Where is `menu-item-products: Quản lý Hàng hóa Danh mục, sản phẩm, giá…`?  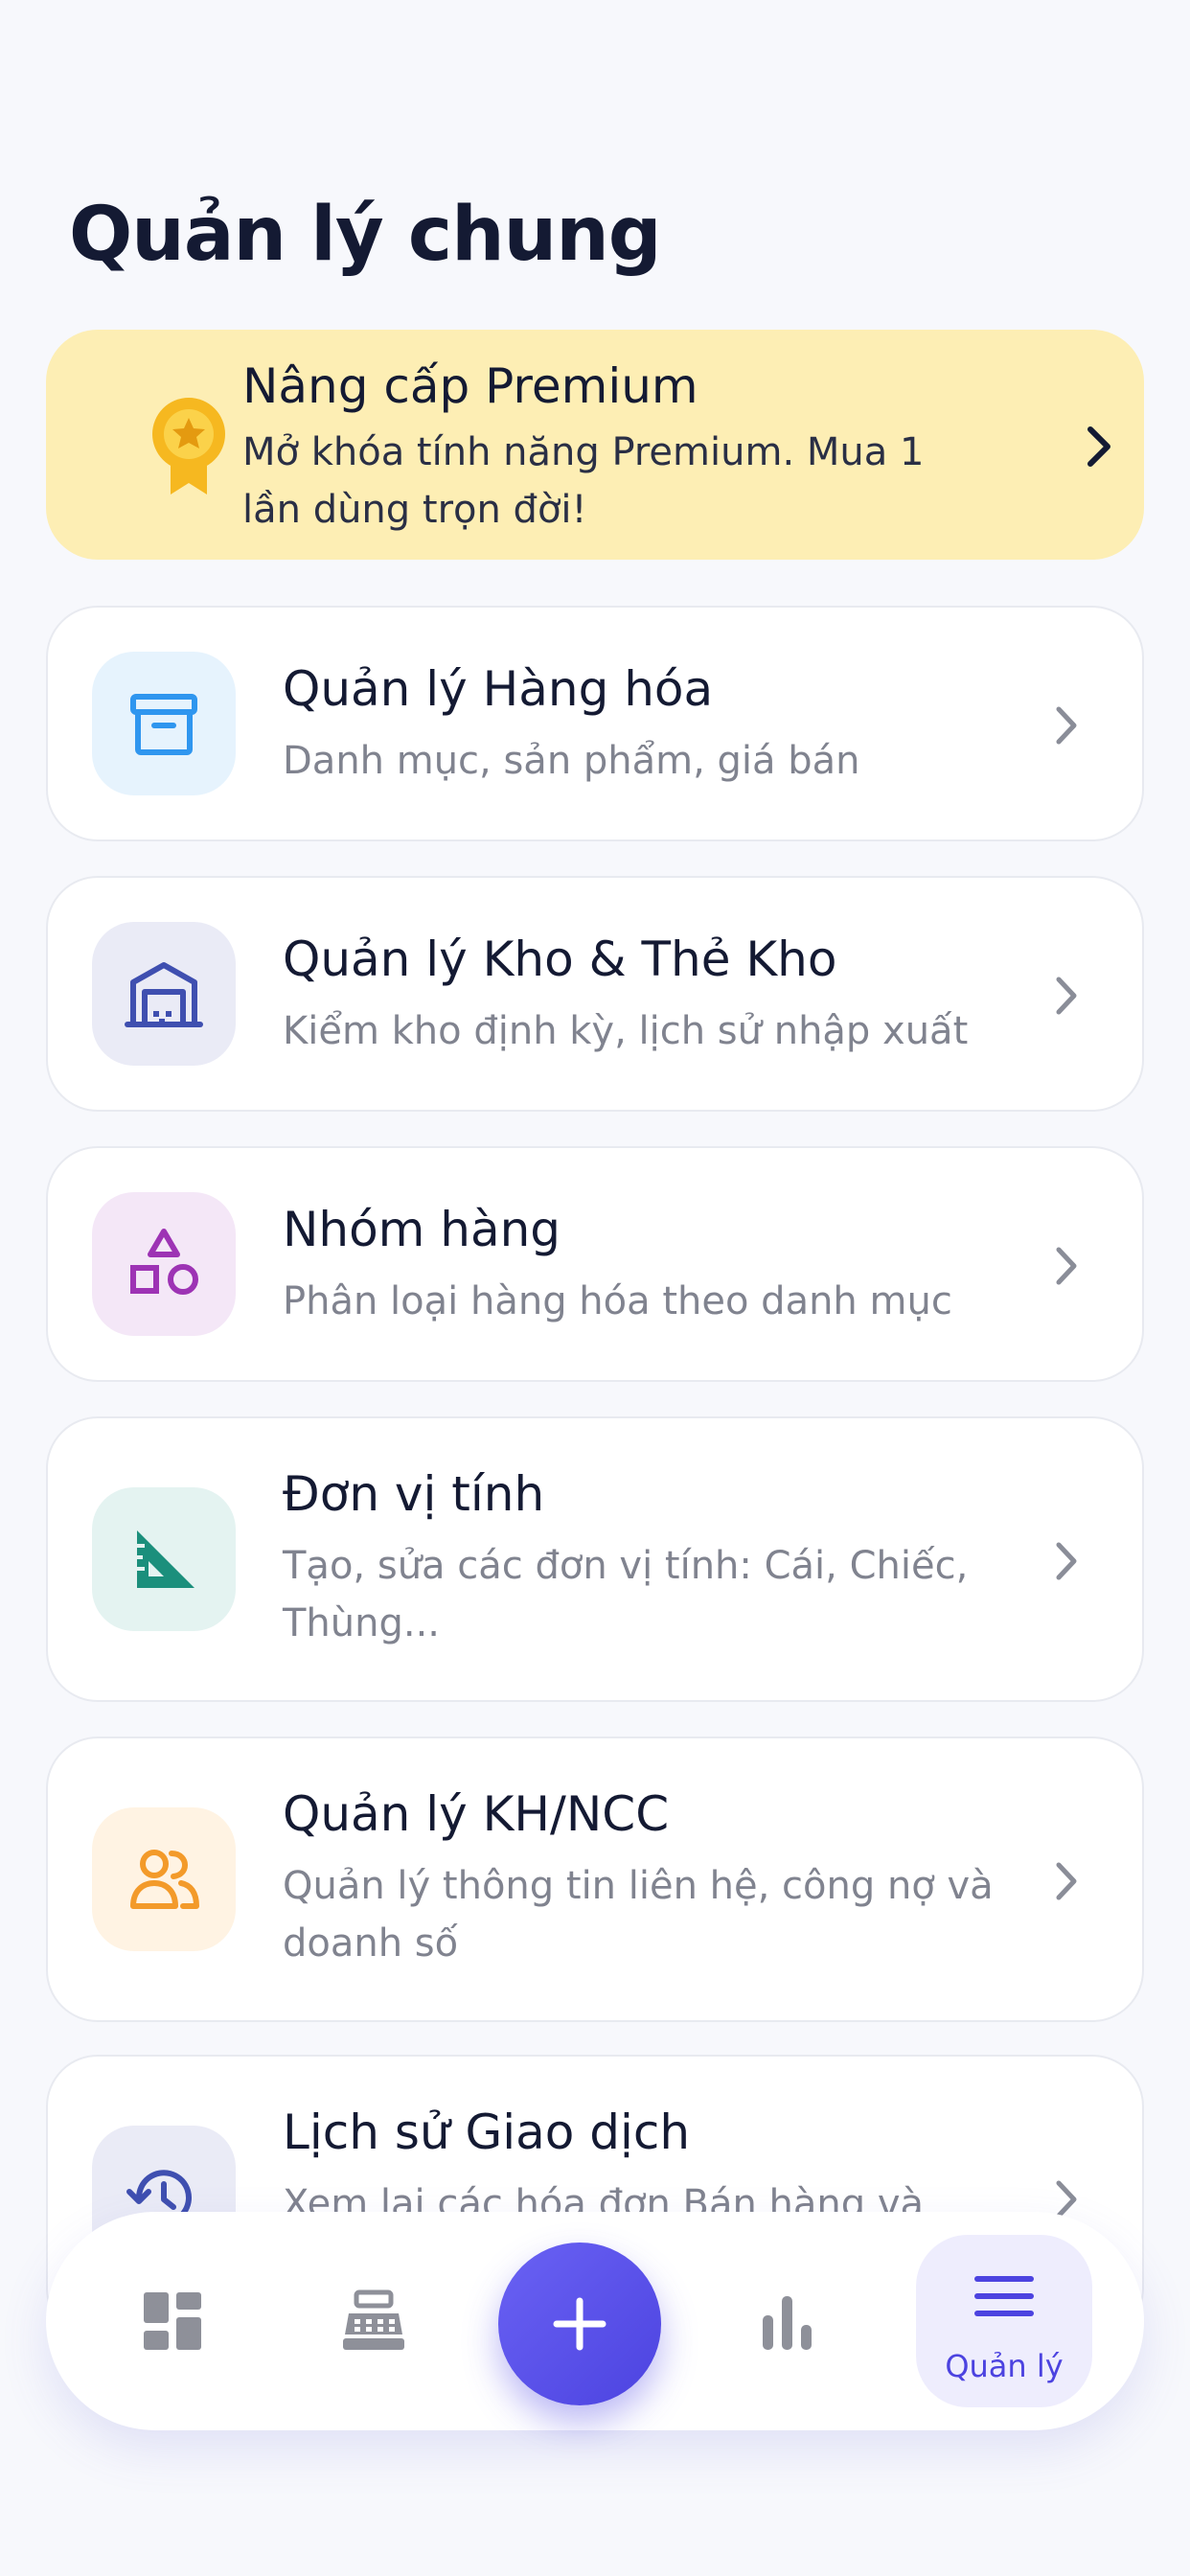 menu-item-products: Quản lý Hàng hóa Danh mục, sản phẩm, giá… is located at coordinates (595, 723).